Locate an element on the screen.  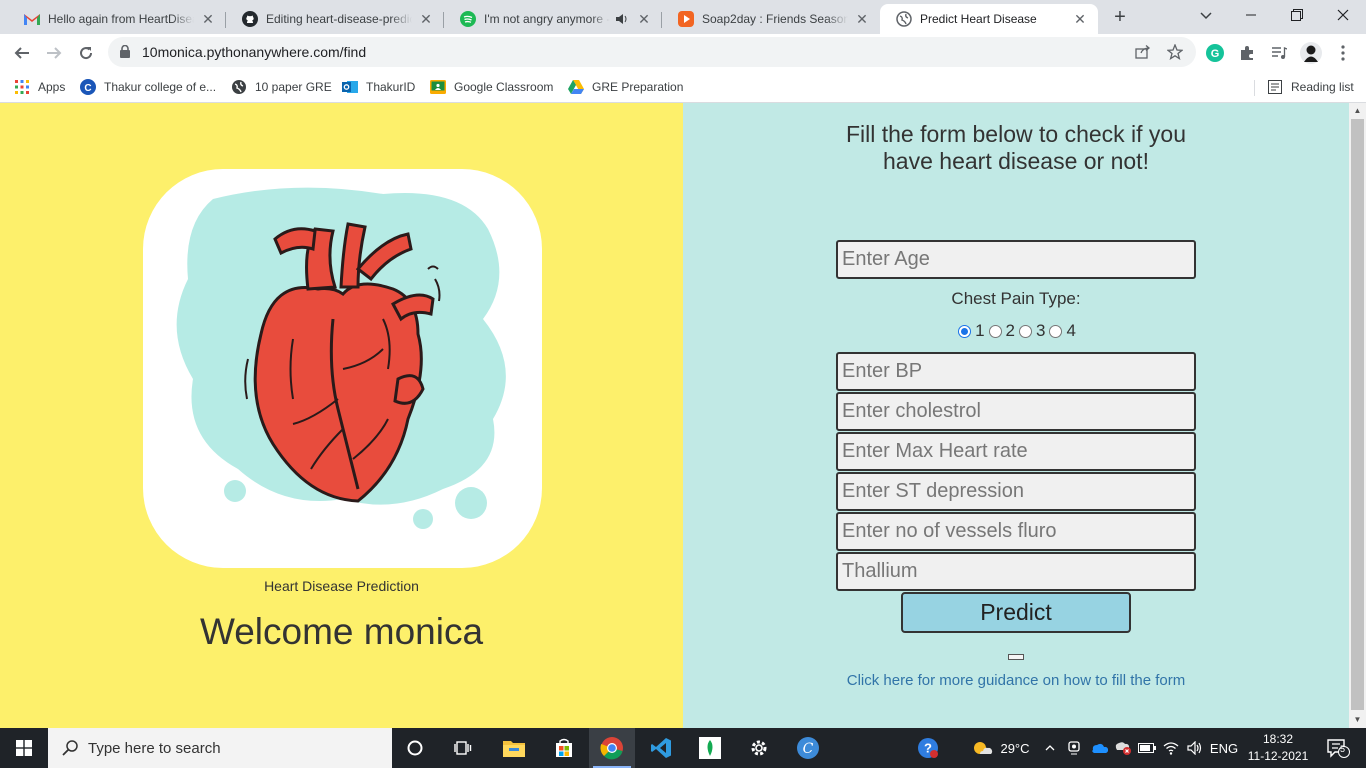
bookmark-thakurid: ThakurID is located at coordinates (378, 87).